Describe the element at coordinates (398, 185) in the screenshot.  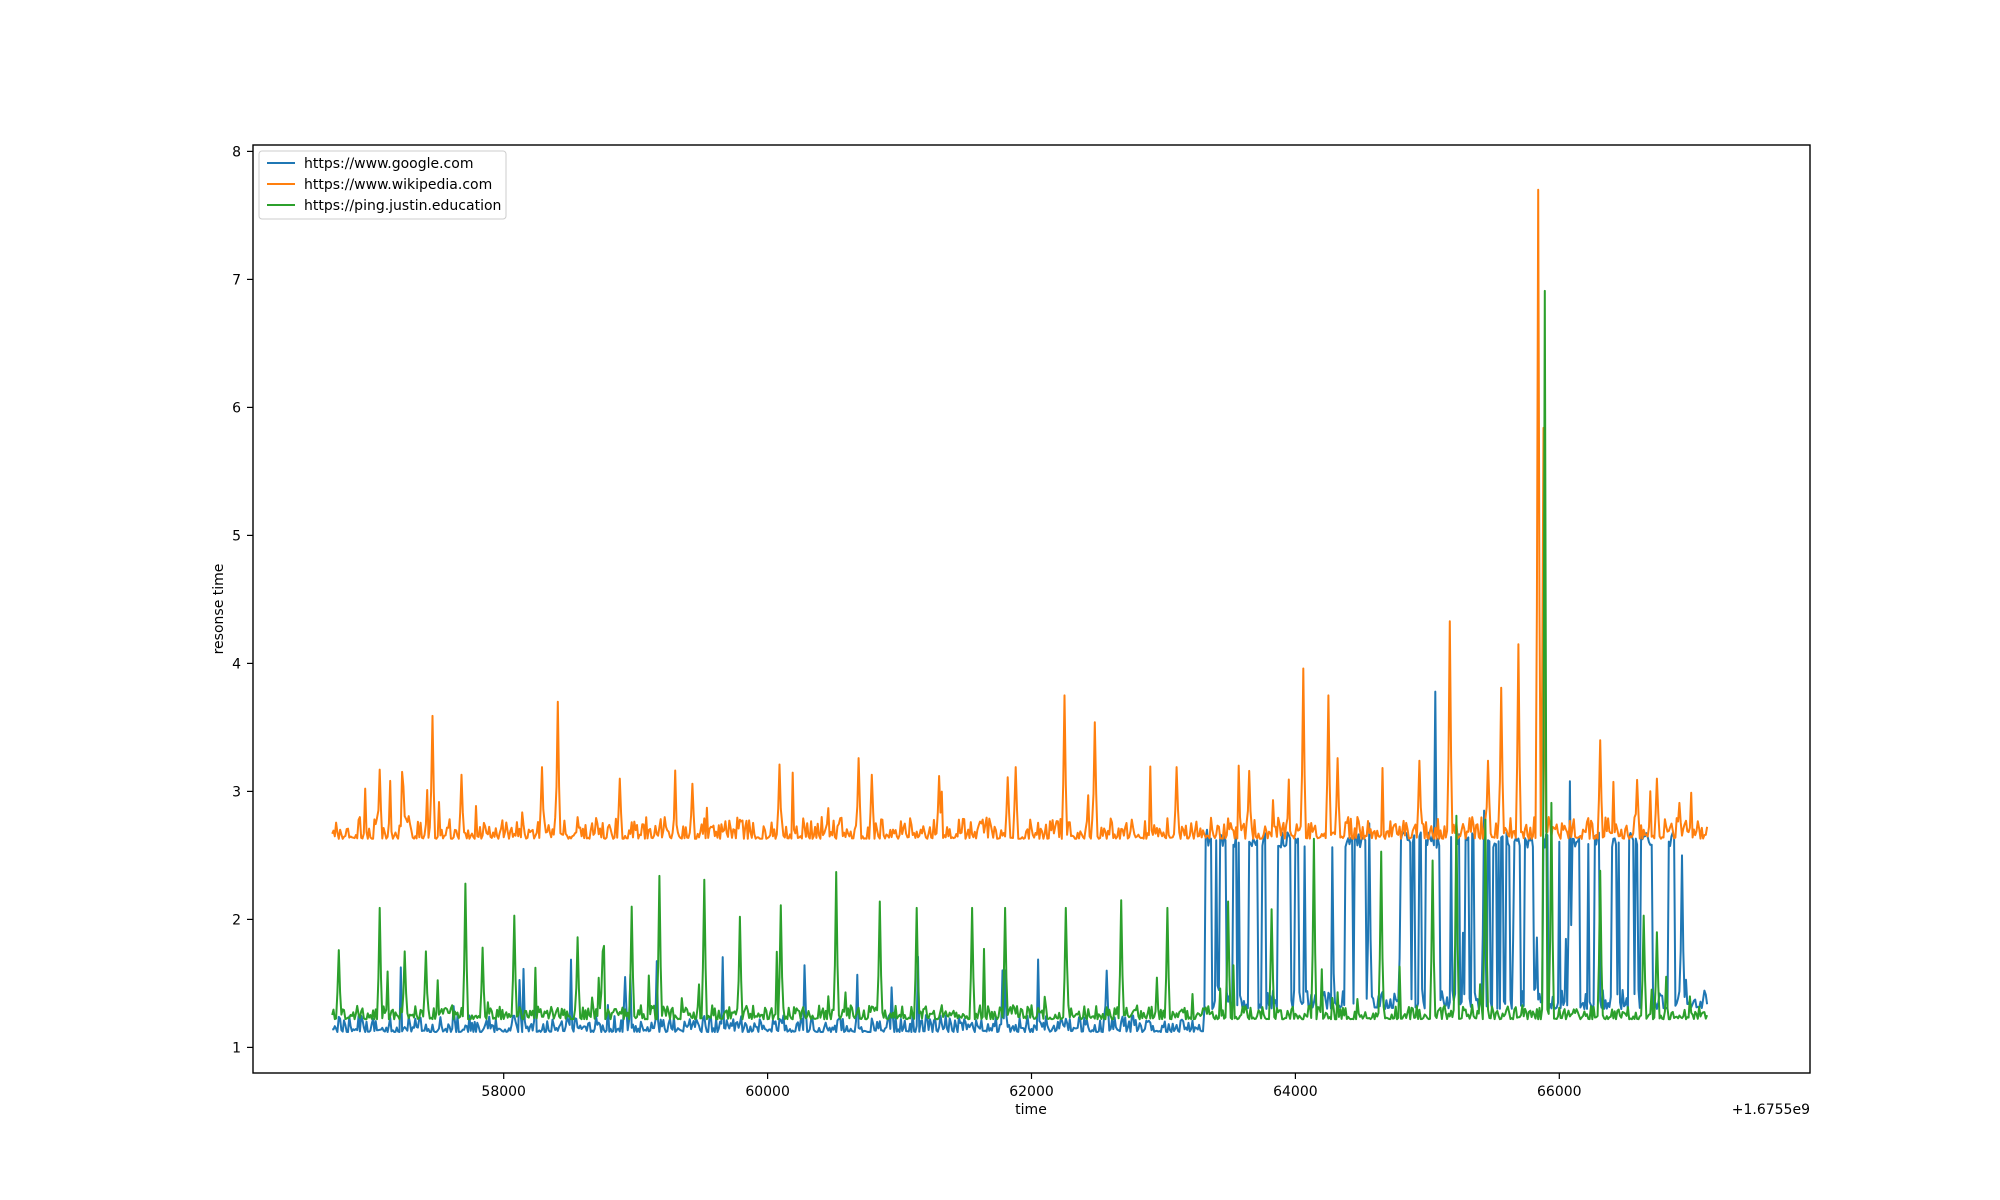
I see `legend-label-wikipedia: https://www.wikipedia.com` at that location.